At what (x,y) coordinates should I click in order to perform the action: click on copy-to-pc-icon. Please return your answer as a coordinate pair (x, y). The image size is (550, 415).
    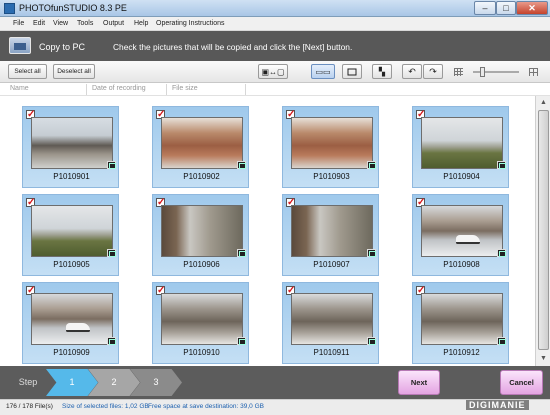
    Looking at the image, I should click on (20, 45).